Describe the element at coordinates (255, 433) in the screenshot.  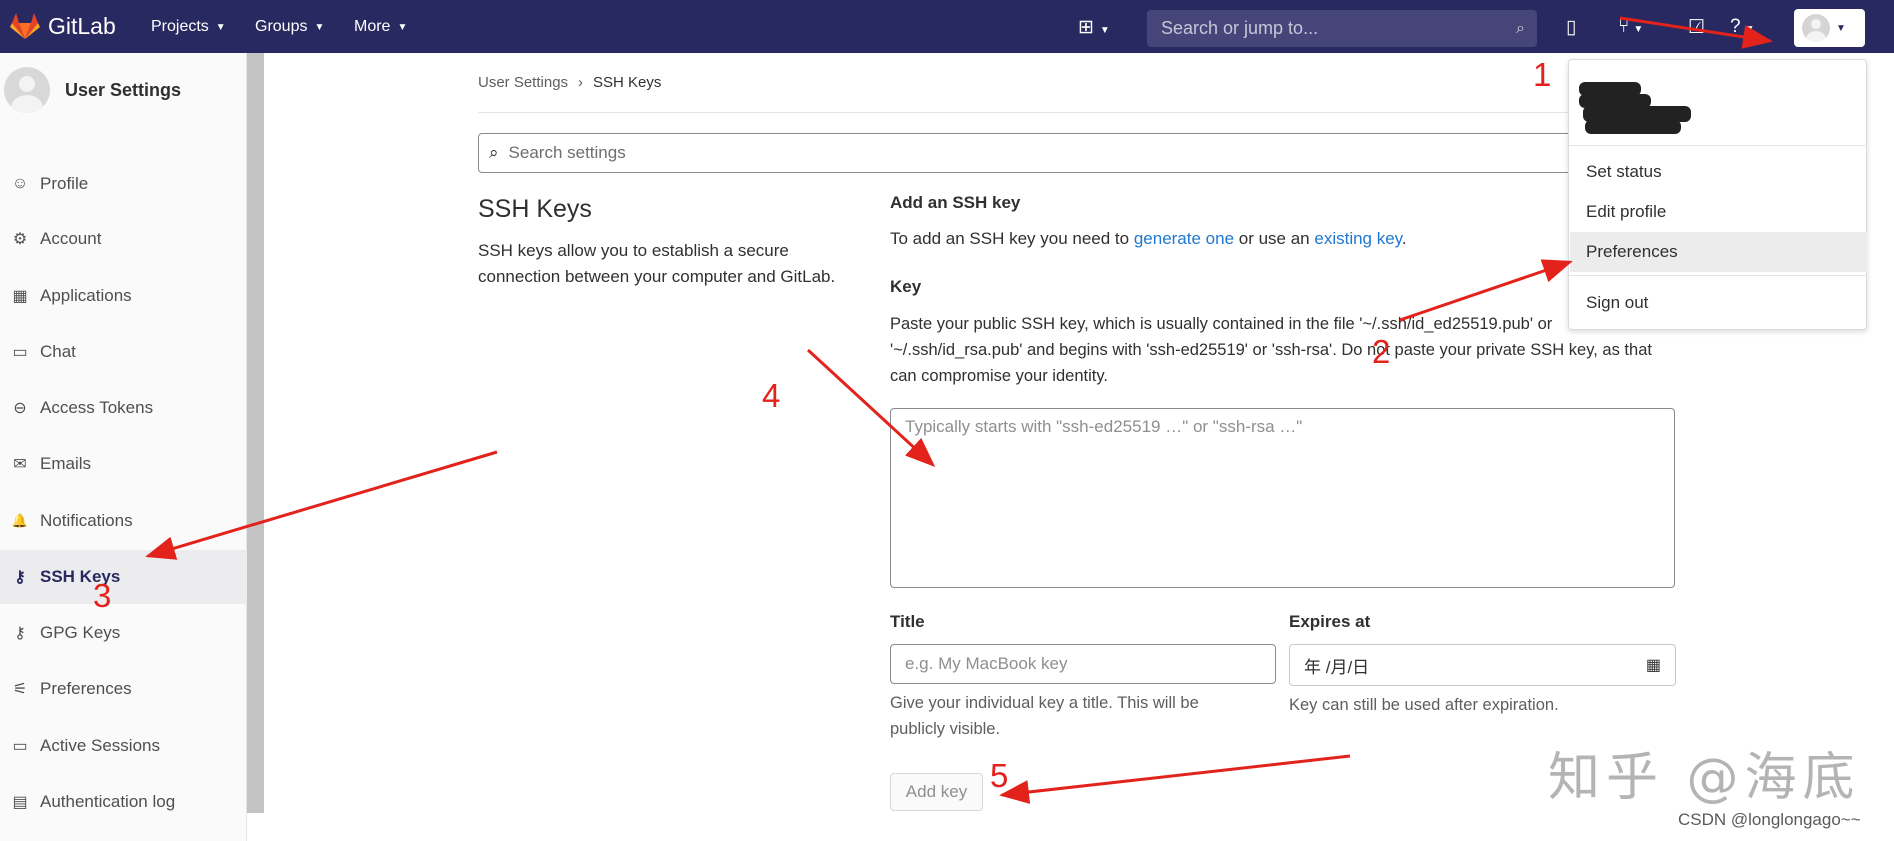
I see `sidebar-scrollbar` at that location.